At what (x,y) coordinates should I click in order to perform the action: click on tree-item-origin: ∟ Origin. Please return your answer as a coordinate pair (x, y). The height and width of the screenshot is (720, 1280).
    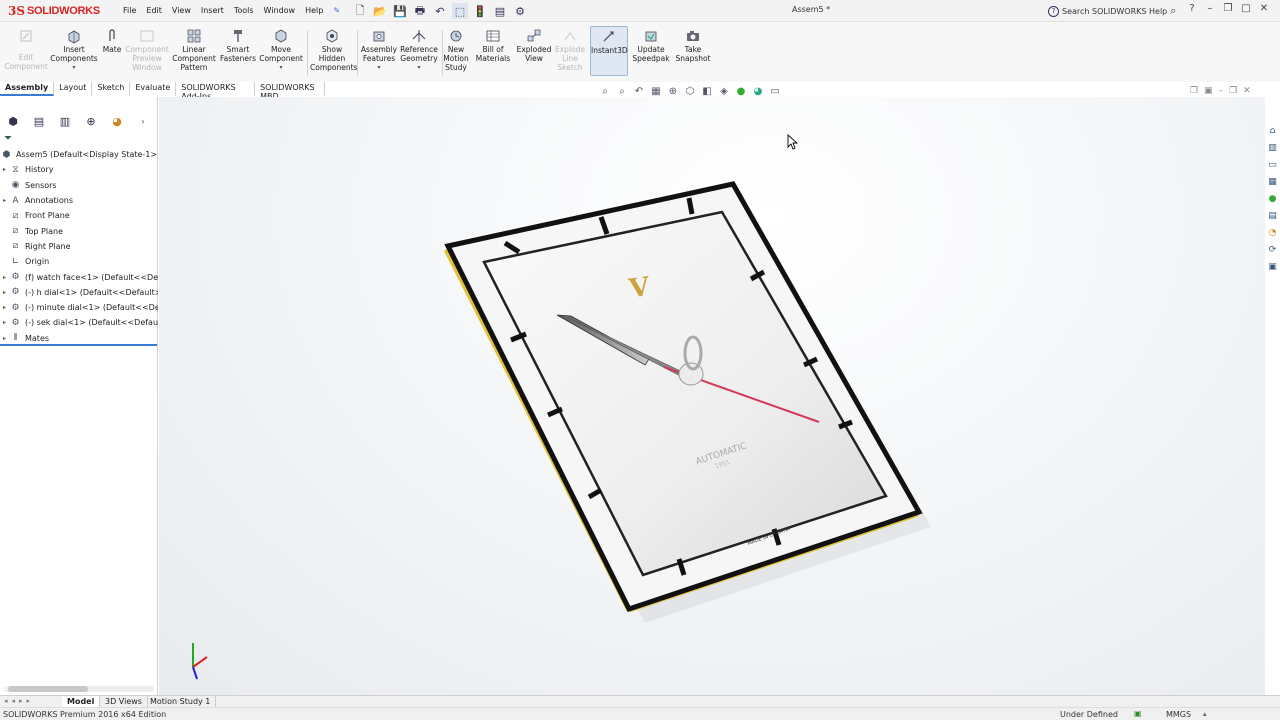
    Looking at the image, I should click on (79, 261).